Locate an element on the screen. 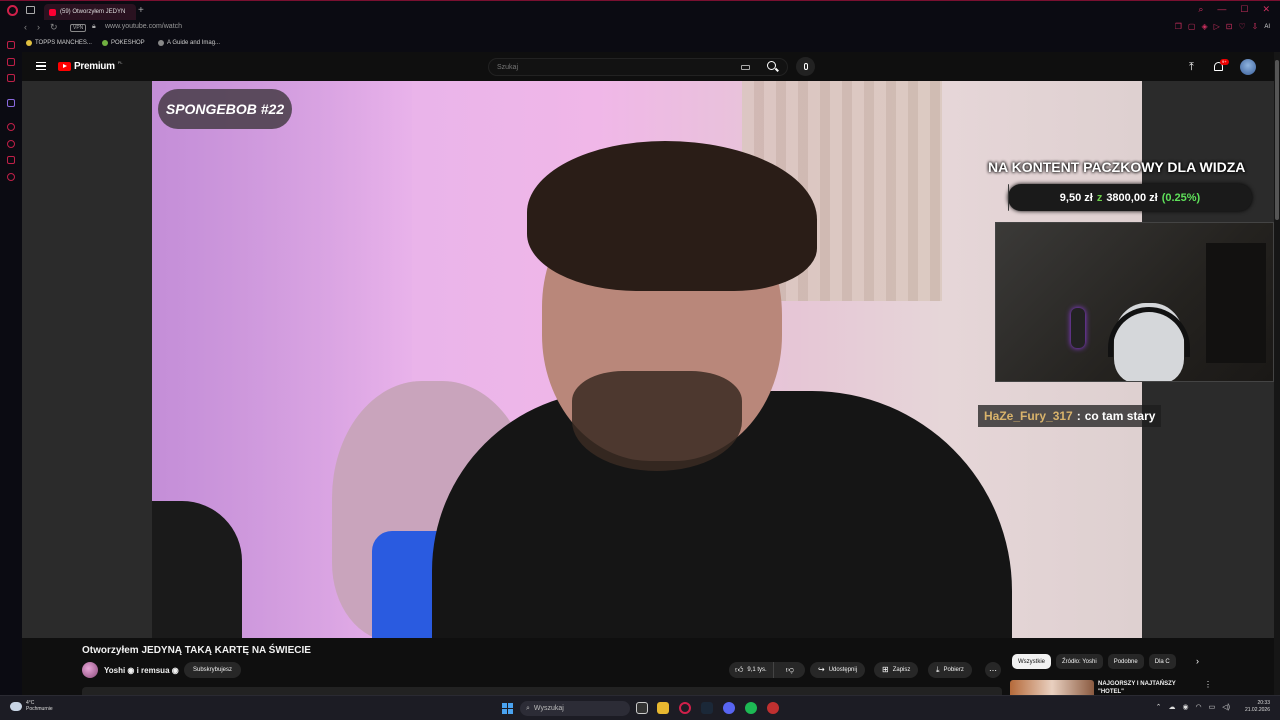 This screenshot has height=720, width=1280. file-explorer-icon is located at coordinates (663, 708).